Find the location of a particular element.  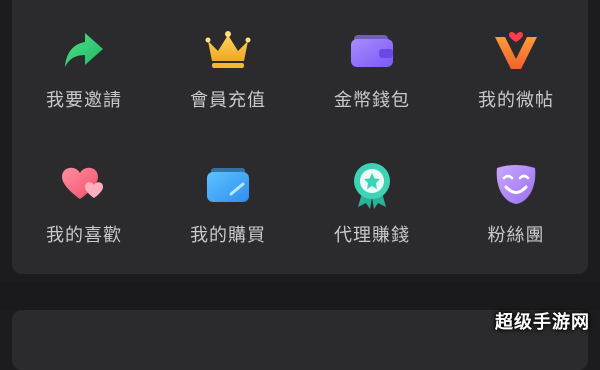

section-gap is located at coordinates (300, 296).